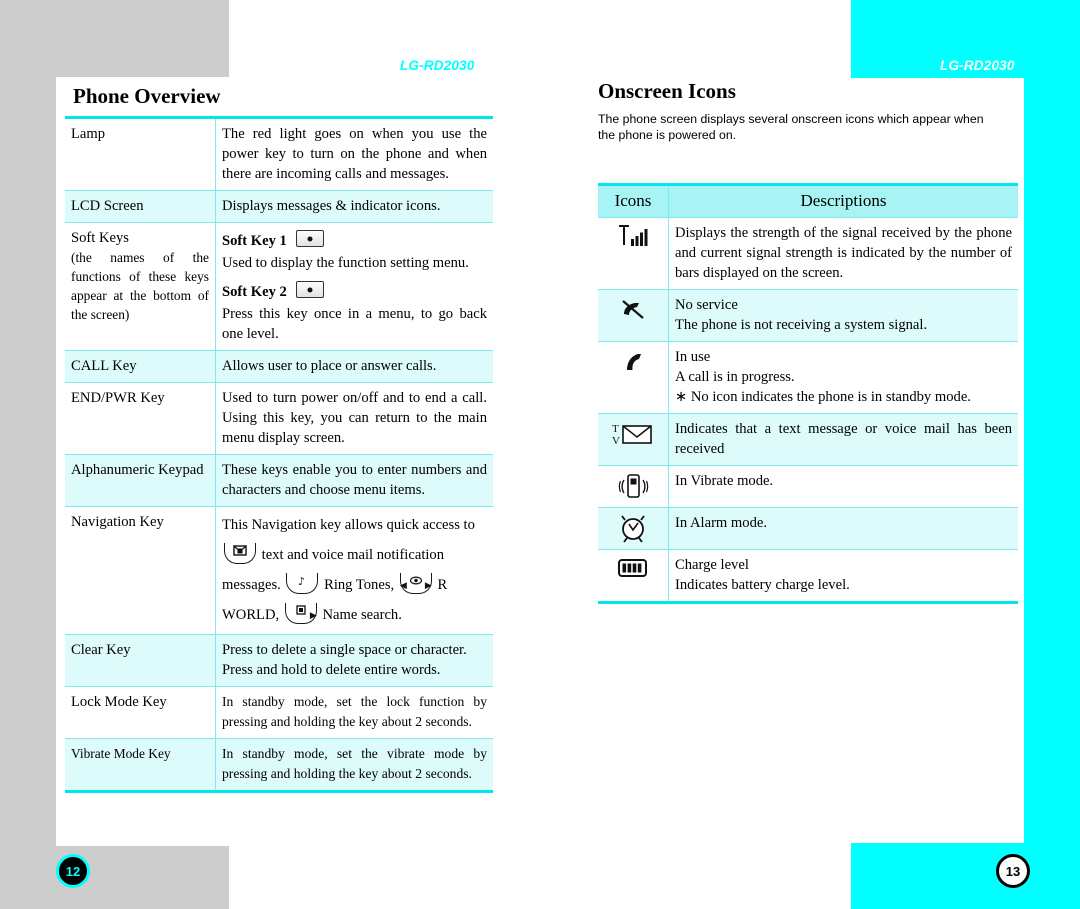 This screenshot has height=909, width=1080. What do you see at coordinates (104, 366) in the screenshot?
I see `term-label: CALL Key` at bounding box center [104, 366].